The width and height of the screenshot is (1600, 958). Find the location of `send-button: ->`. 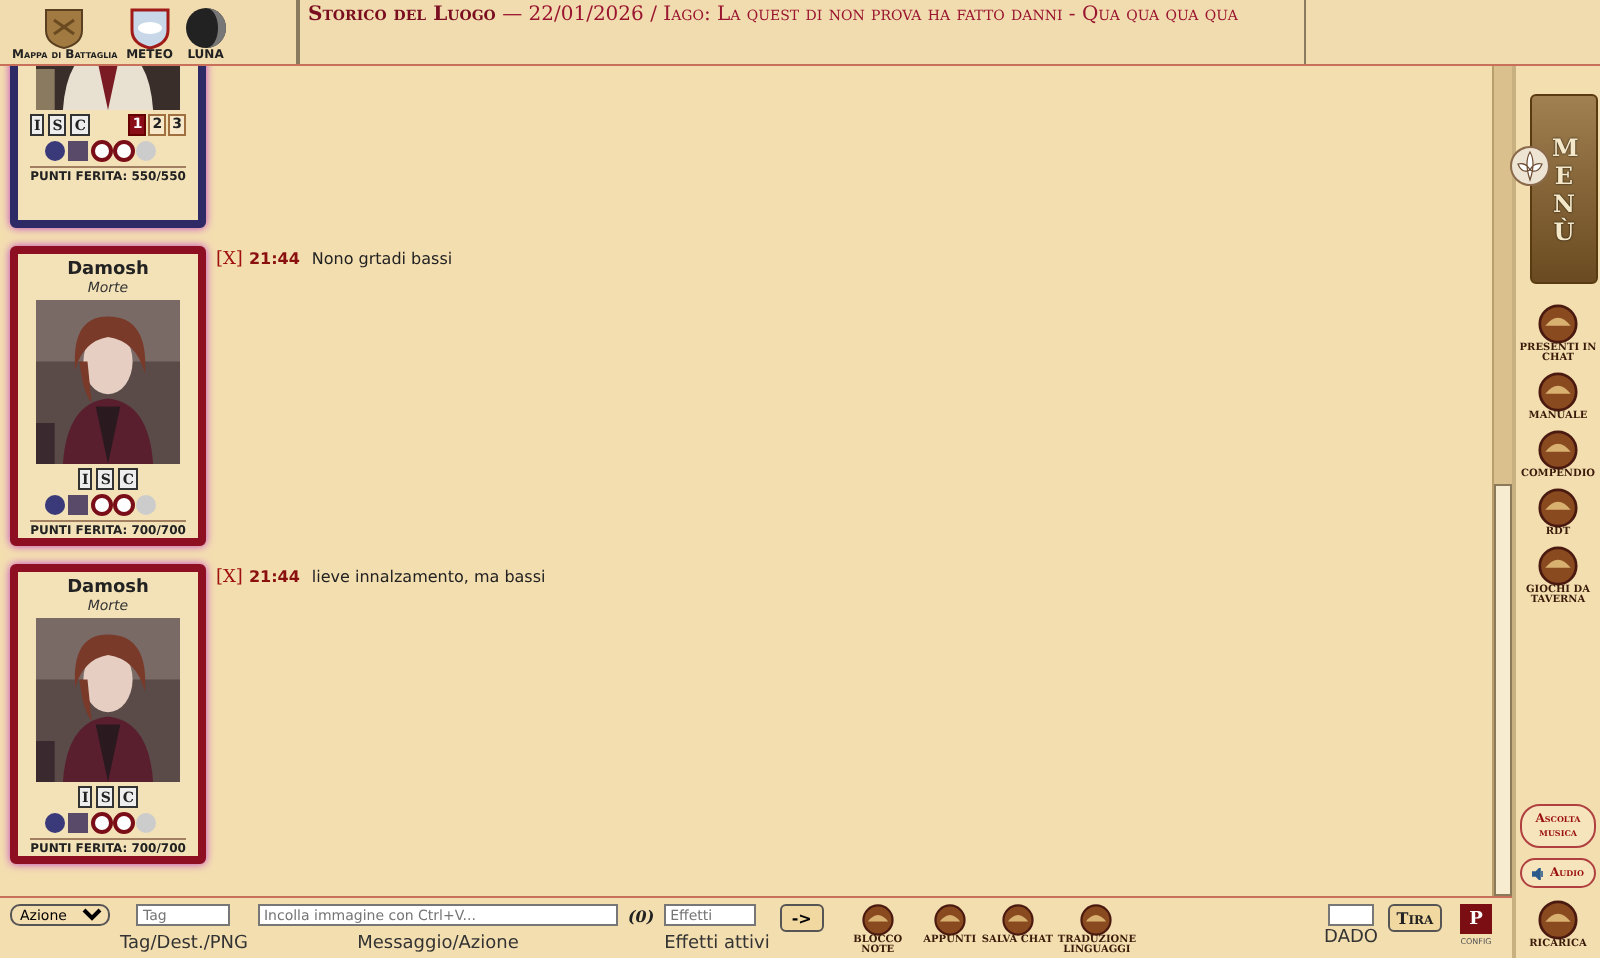

send-button: -> is located at coordinates (801, 918).